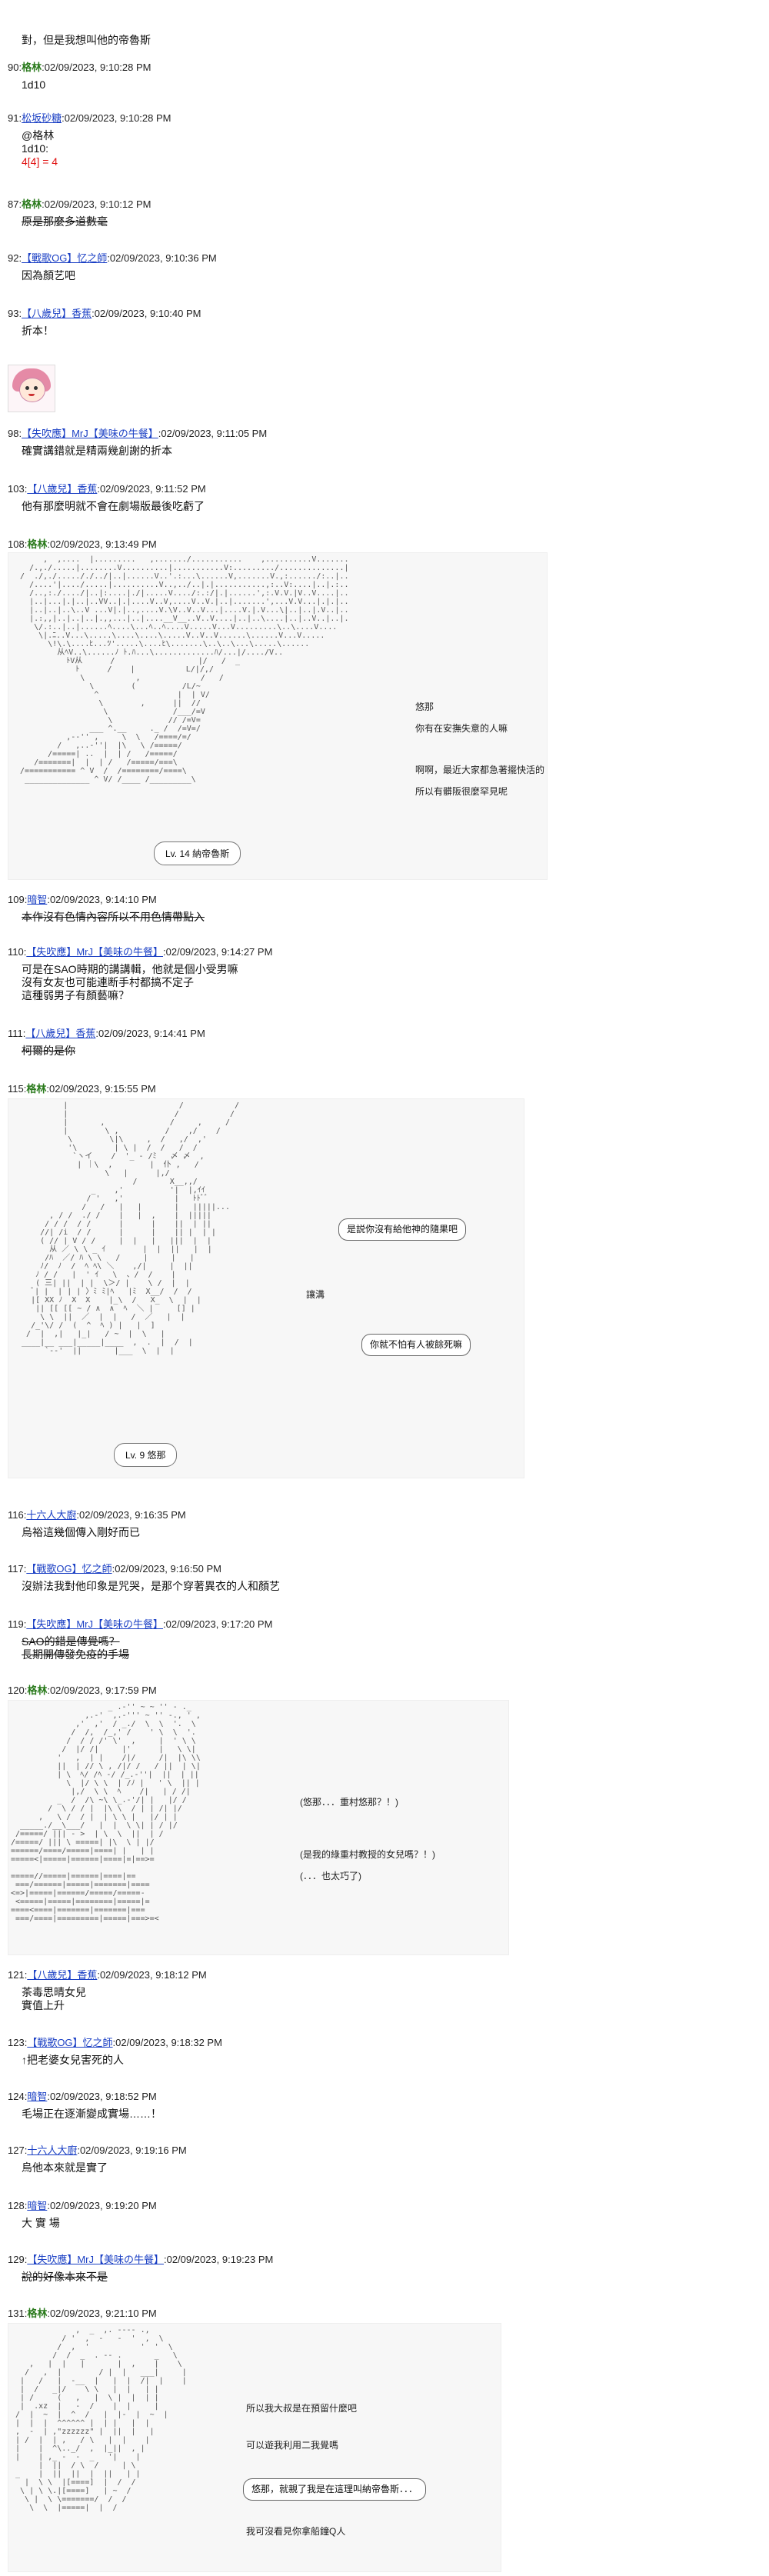  I want to click on post-header: 124:暗智:02/09/2023, 9:18:52 PM, so click(277, 2097).